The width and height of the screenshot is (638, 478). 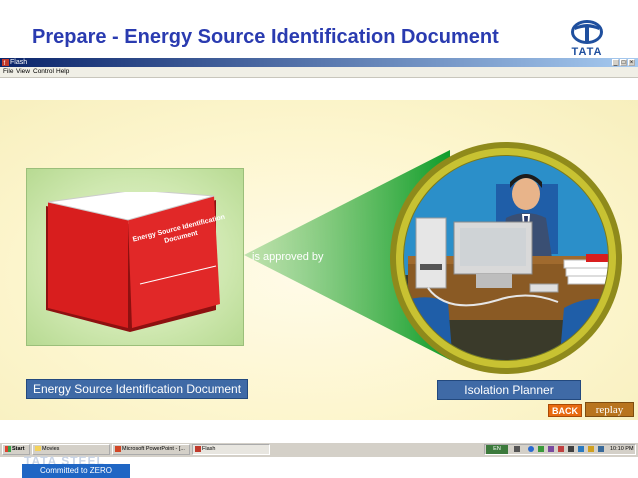 What do you see at coordinates (288, 257) in the screenshot?
I see `approved-by-text: is approved by` at bounding box center [288, 257].